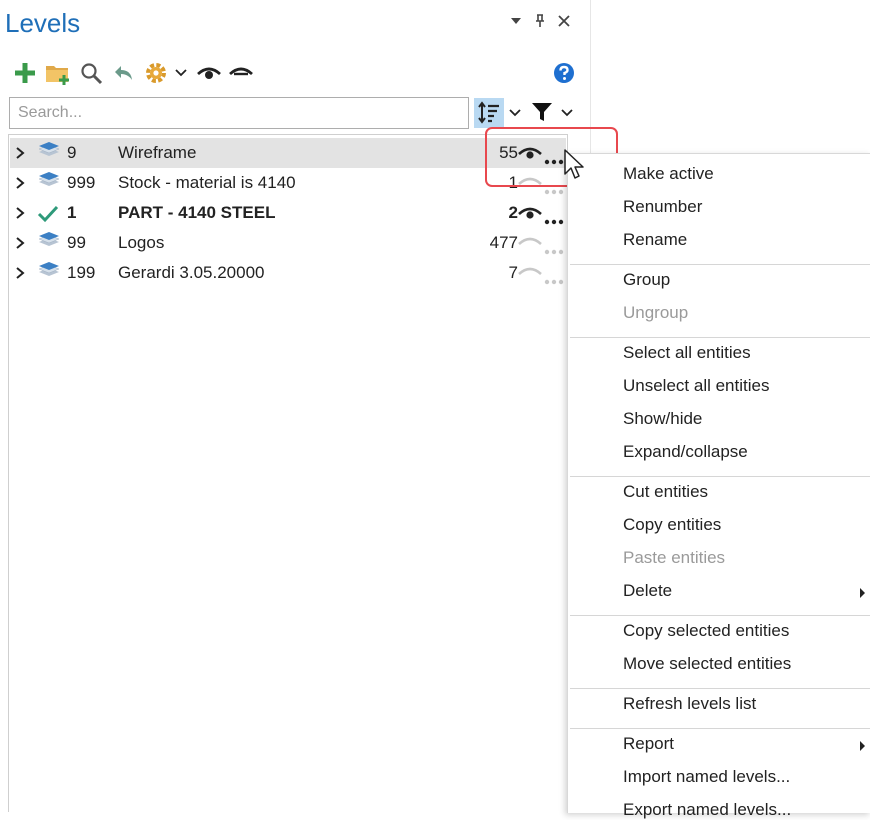  Describe the element at coordinates (76, 242) in the screenshot. I see `level-number: 99` at that location.